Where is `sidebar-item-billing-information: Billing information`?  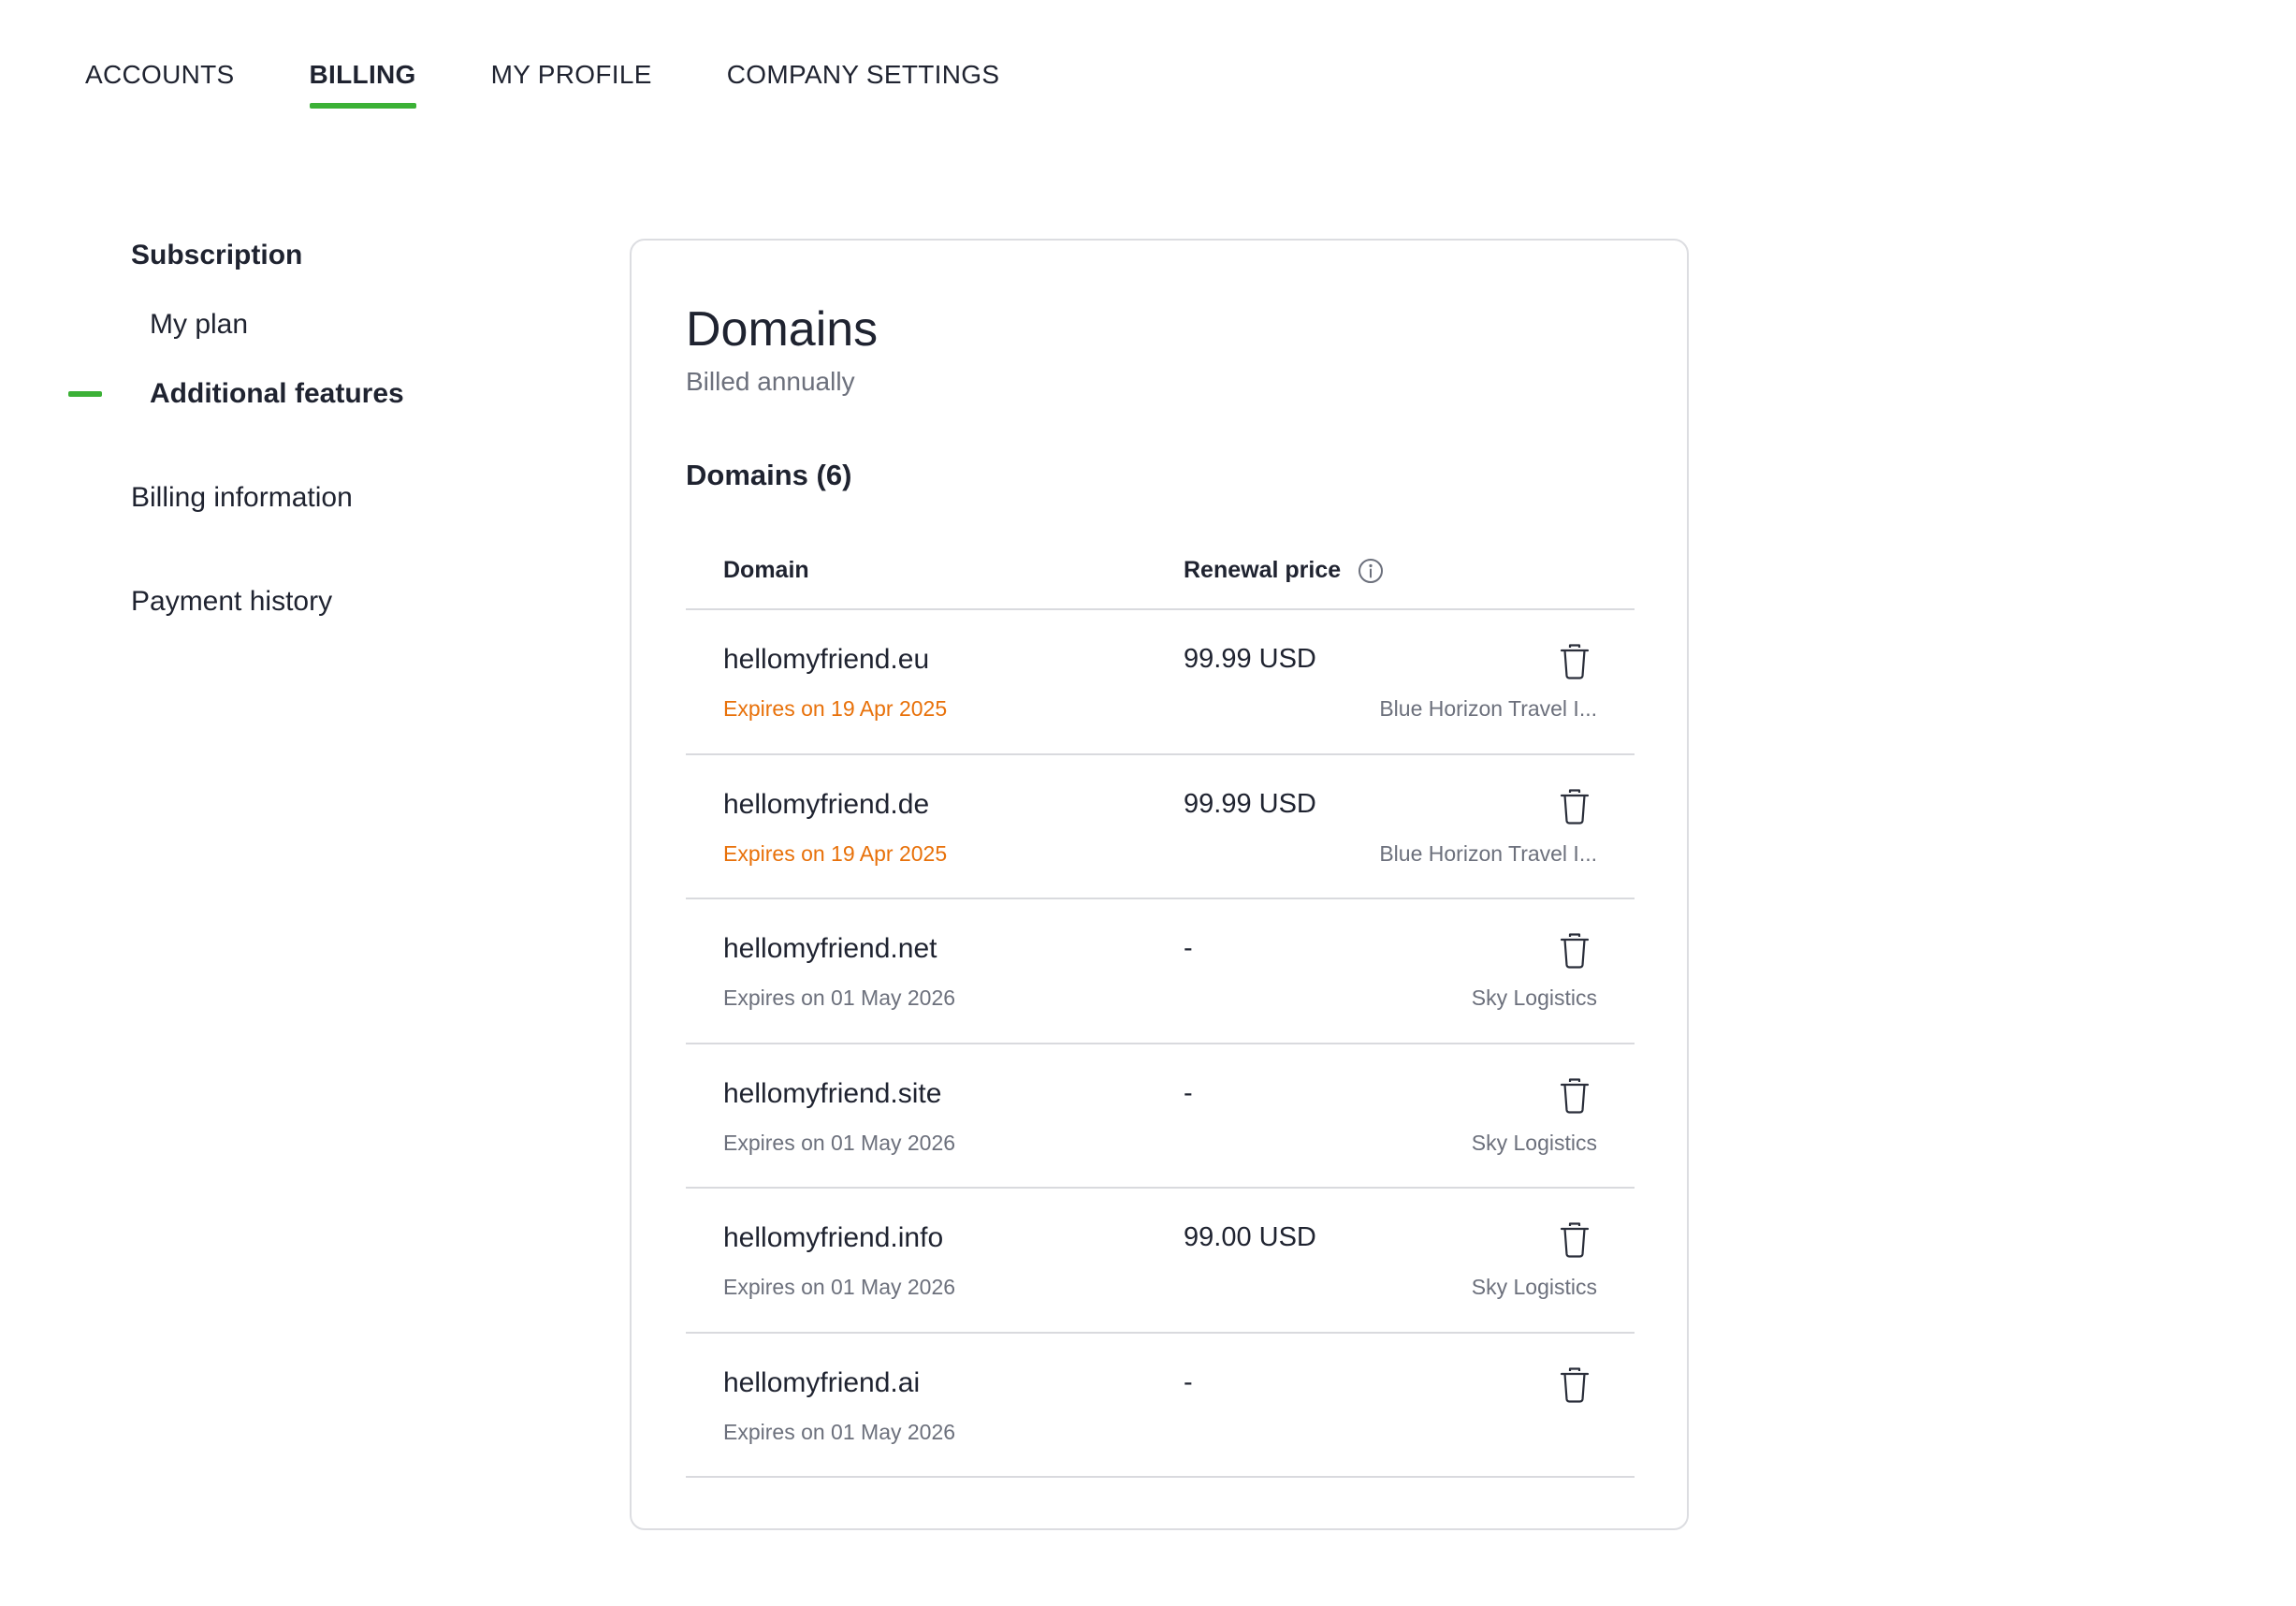
sidebar-item-billing-information: Billing information is located at coordinates (242, 498).